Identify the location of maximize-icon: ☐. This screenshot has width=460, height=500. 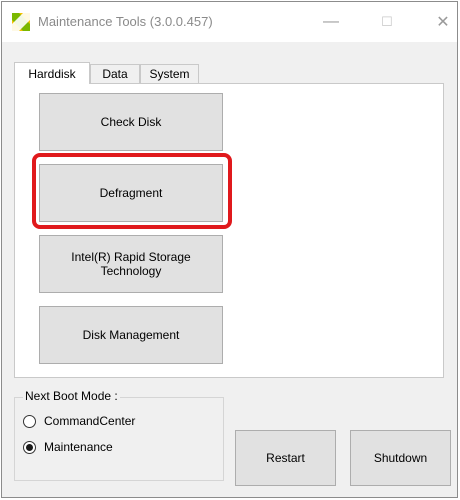
(387, 21).